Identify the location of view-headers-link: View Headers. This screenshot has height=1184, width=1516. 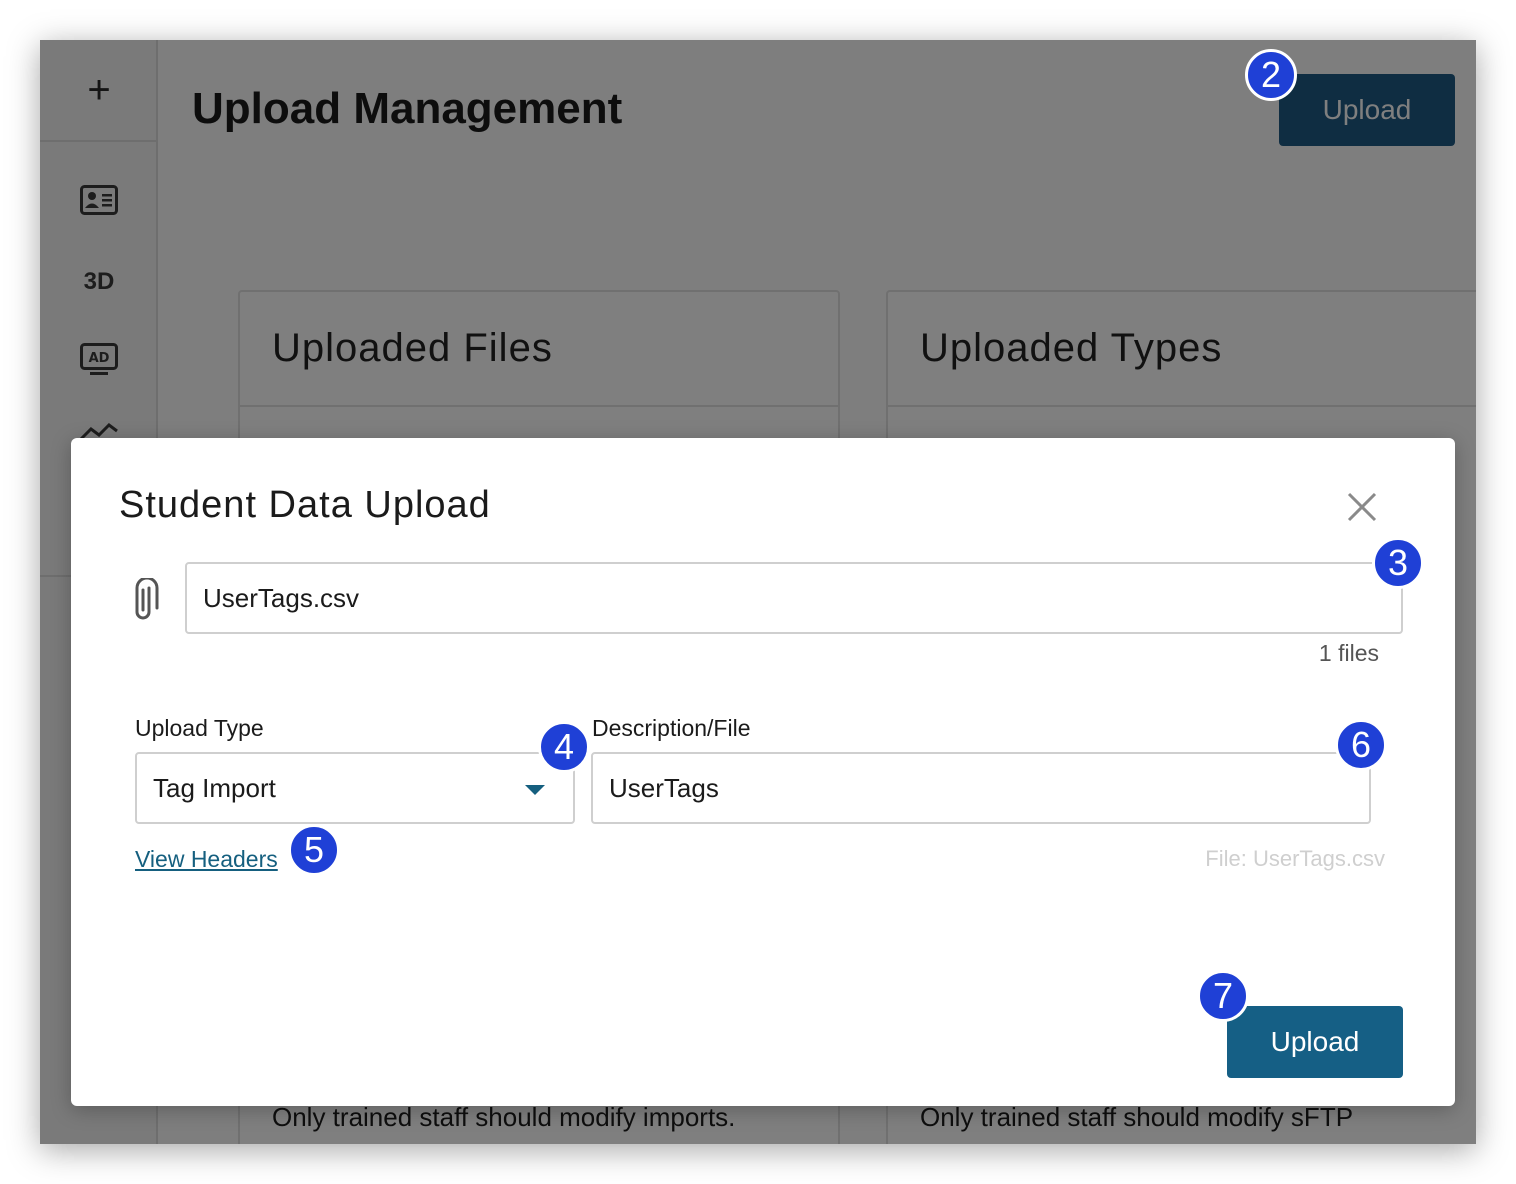
(206, 859).